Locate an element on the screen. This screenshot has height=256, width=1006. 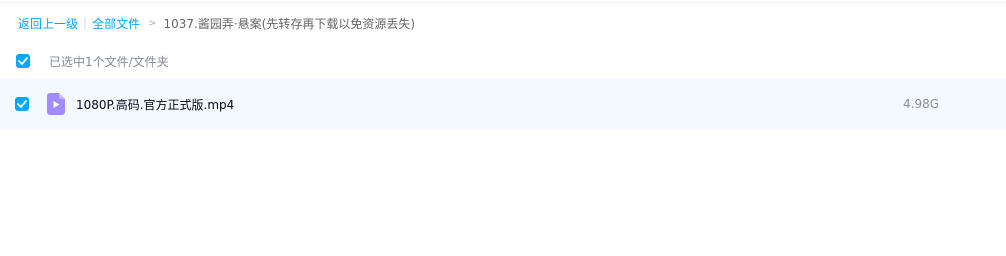
back-link: 返回上一级 is located at coordinates (48, 23).